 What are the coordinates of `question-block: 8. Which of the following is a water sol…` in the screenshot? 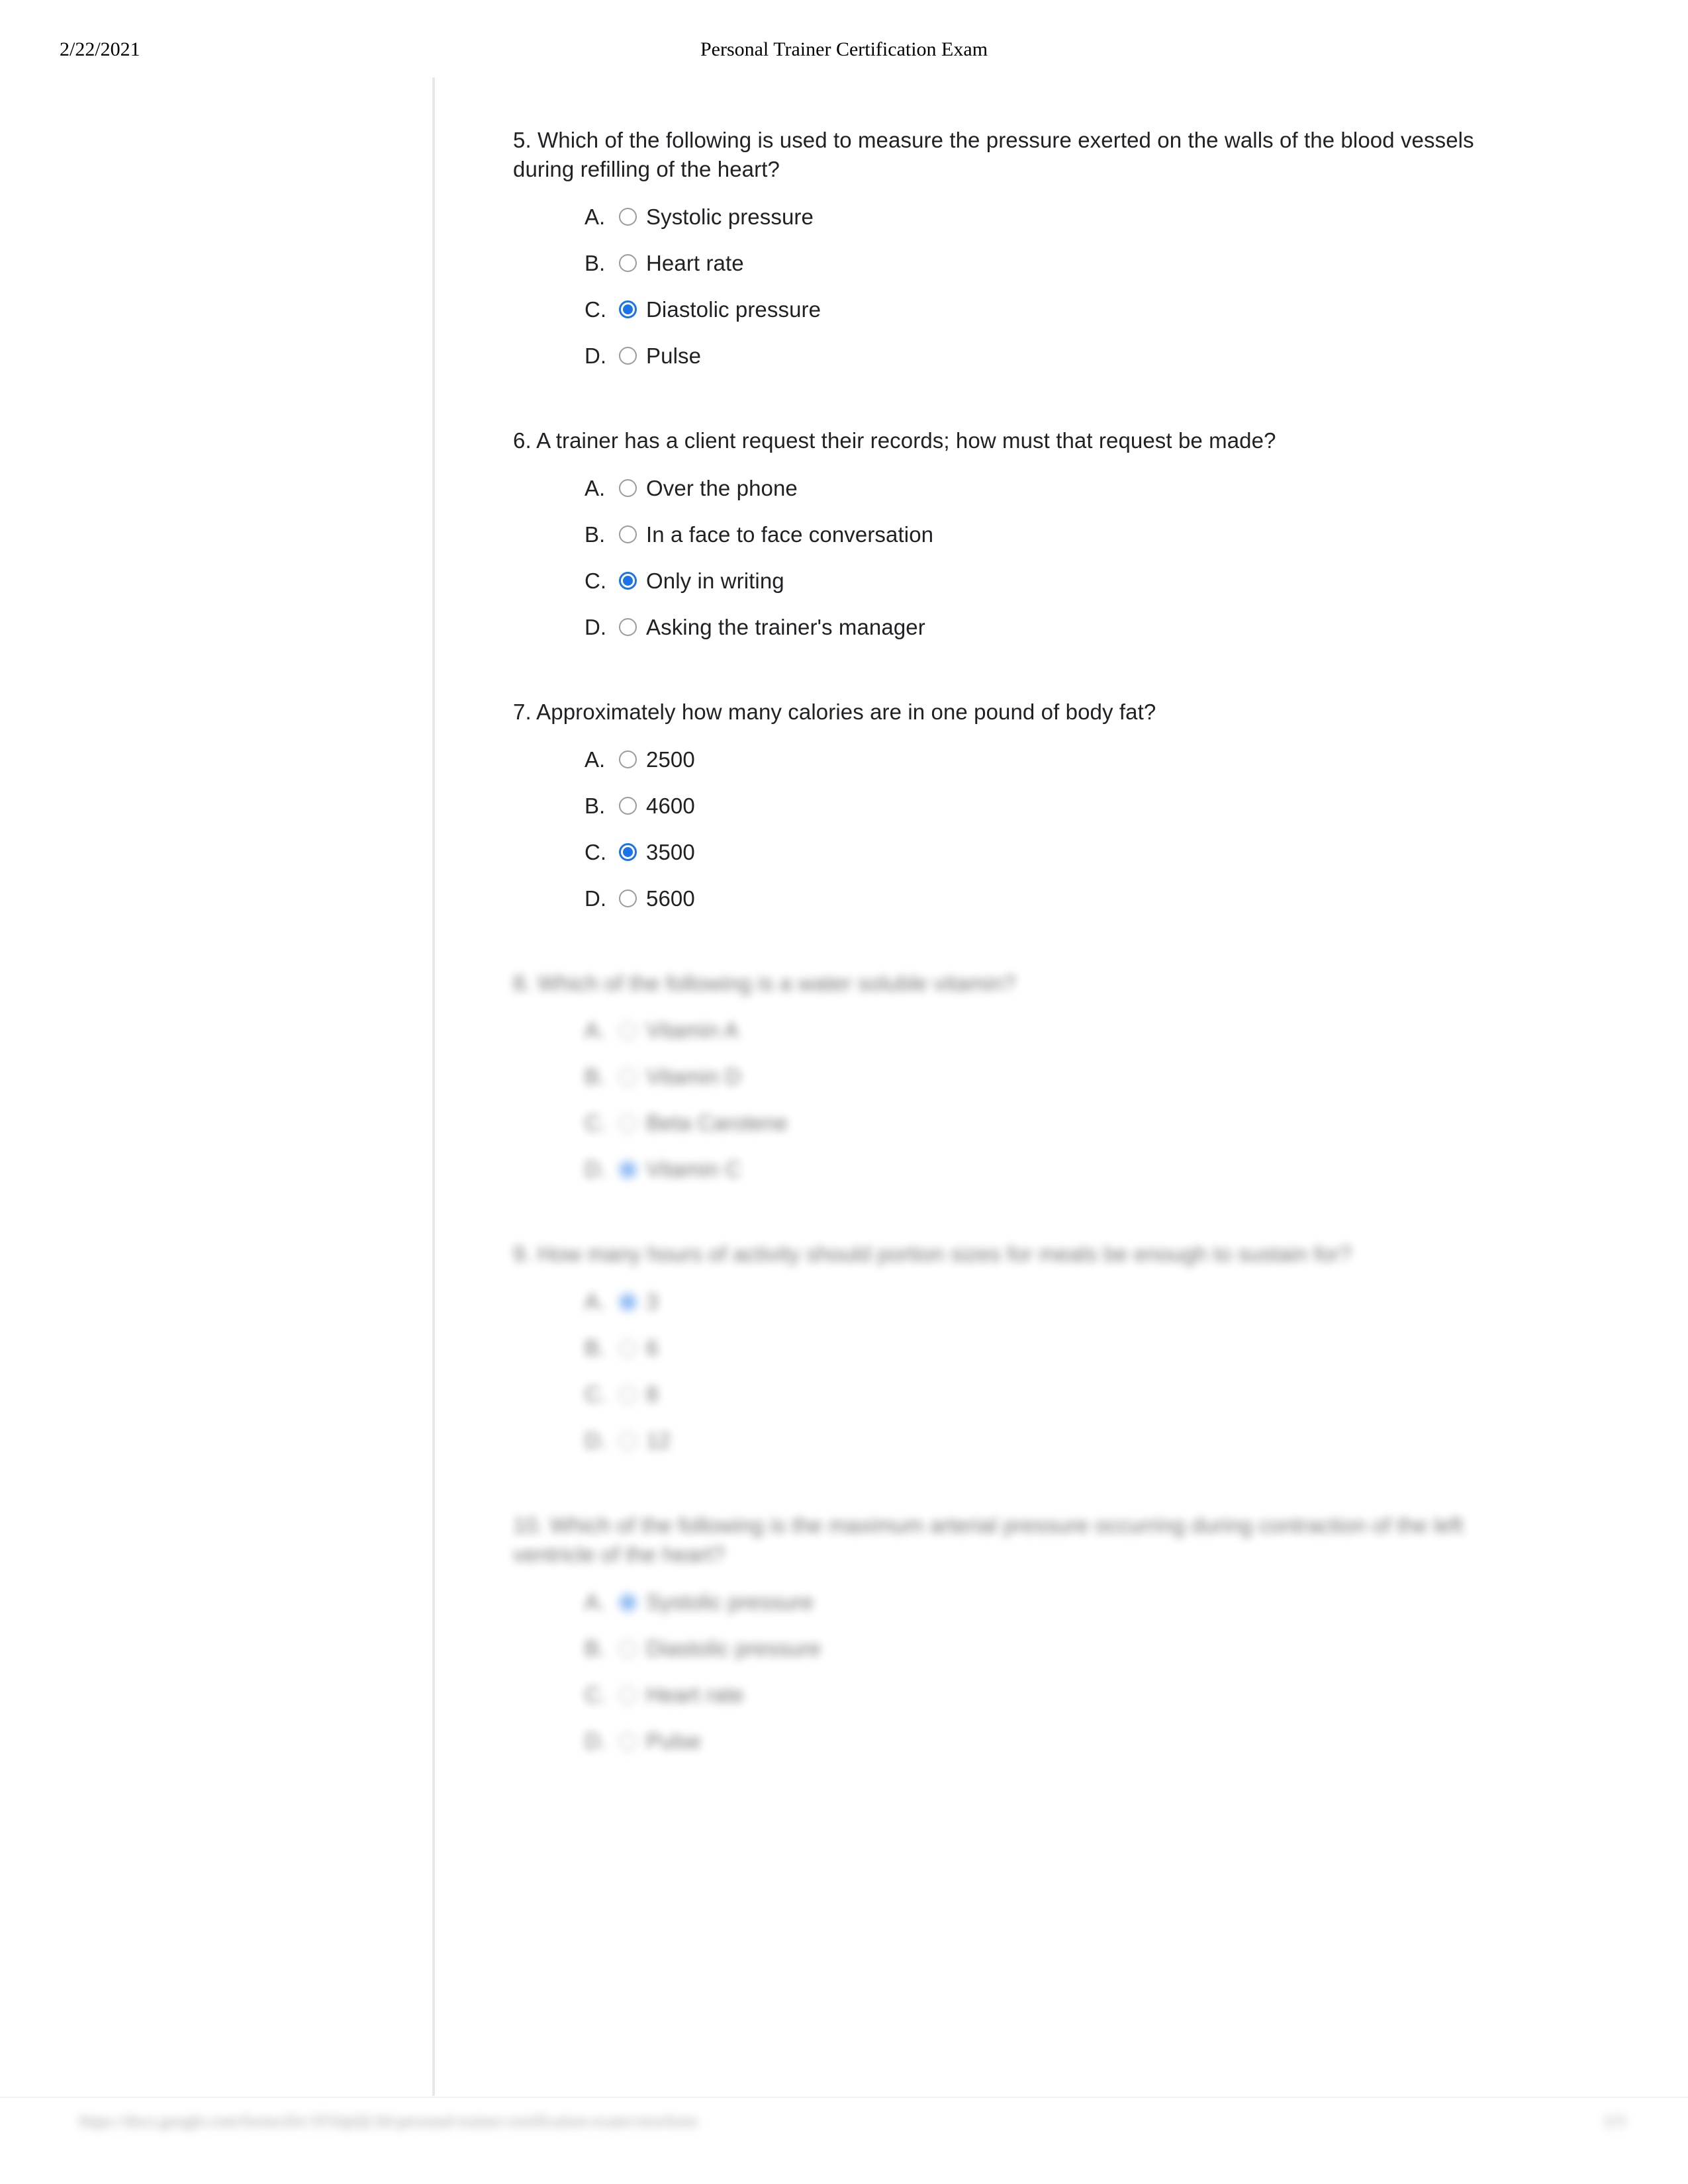 It's located at (1009, 1079).